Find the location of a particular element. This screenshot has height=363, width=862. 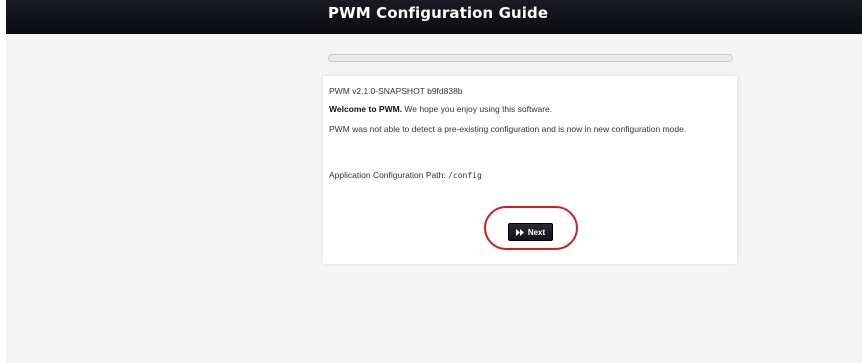

version-text: PWM v2.1.0-SNAPSHOT b9fd838b is located at coordinates (396, 91).